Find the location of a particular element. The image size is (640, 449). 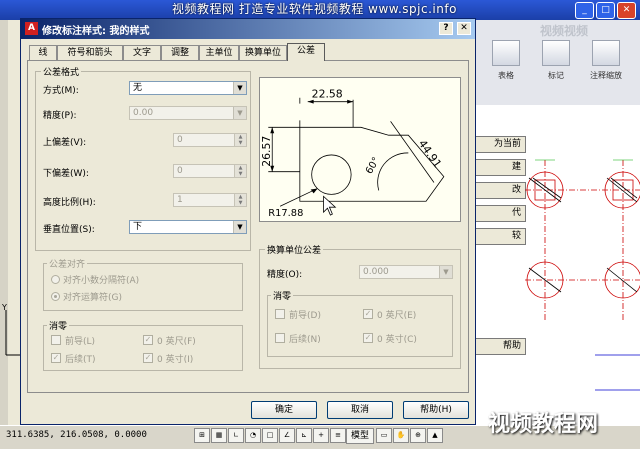

model-space-button: 模型 is located at coordinates (360, 436).